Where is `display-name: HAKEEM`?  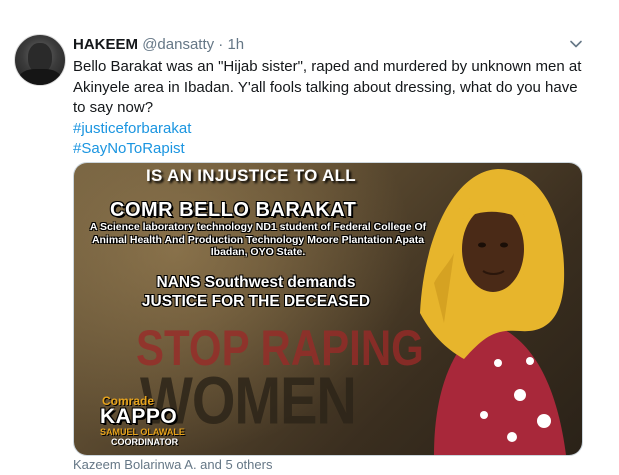 display-name: HAKEEM is located at coordinates (105, 44).